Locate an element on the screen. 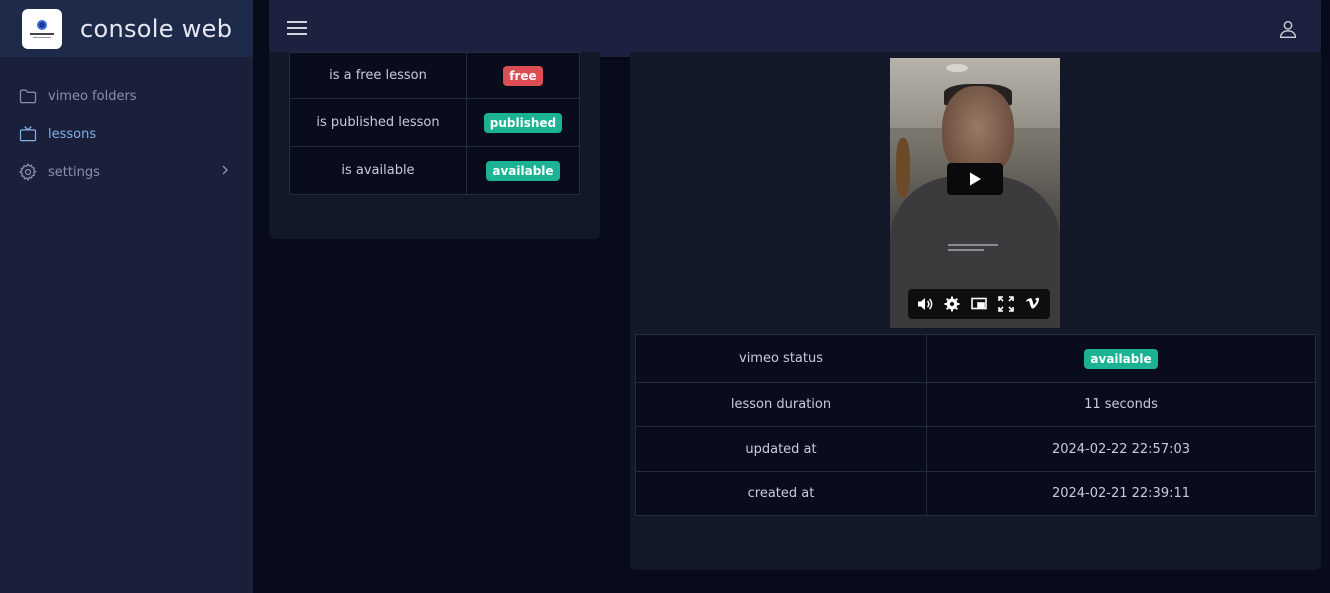 This screenshot has width=1330, height=593. gear-icon is located at coordinates (28, 172).